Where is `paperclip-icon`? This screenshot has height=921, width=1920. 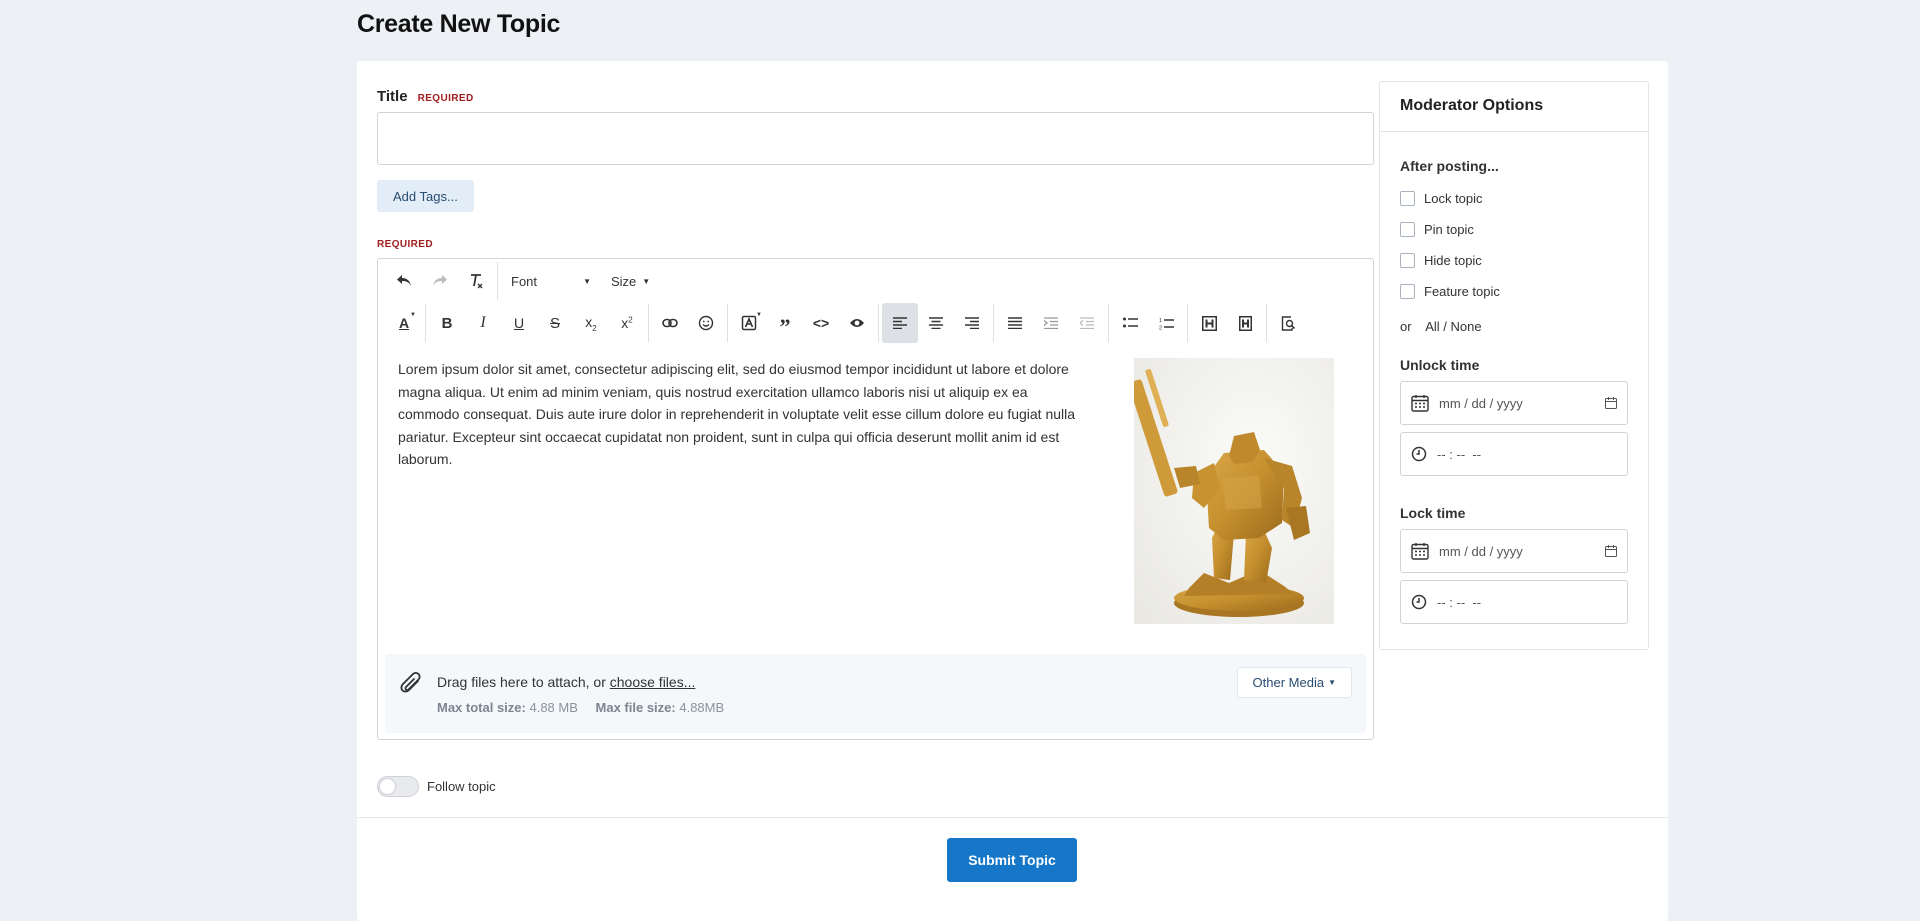
paperclip-icon is located at coordinates (410, 682).